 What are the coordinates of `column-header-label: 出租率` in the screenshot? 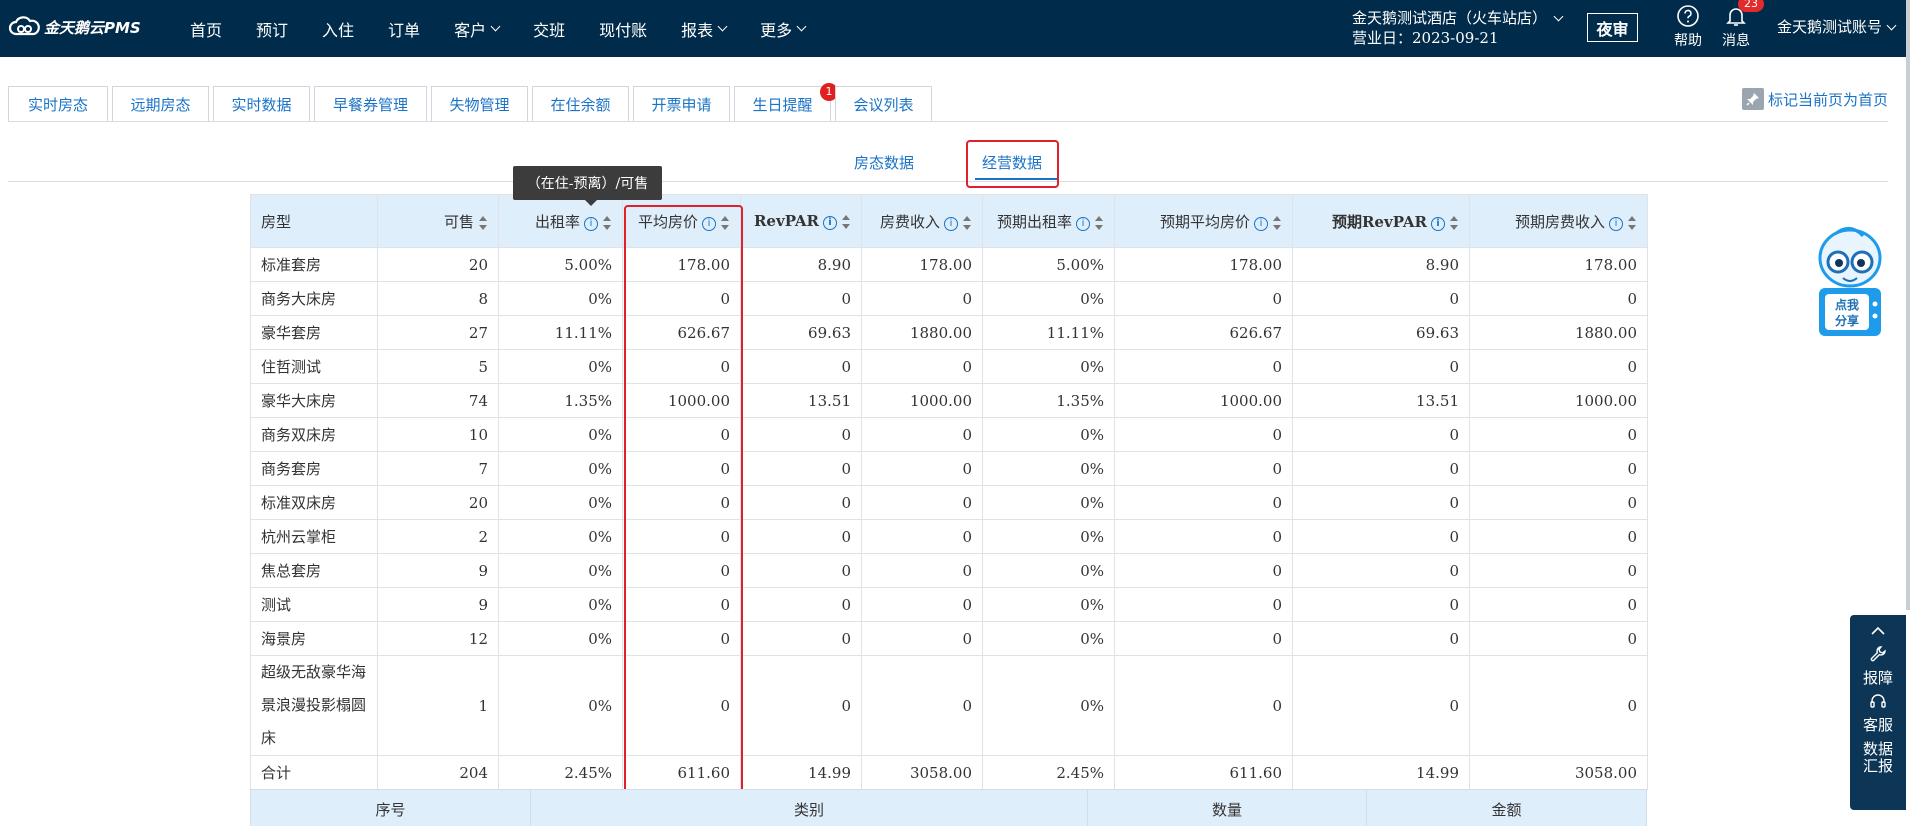 It's located at (557, 221).